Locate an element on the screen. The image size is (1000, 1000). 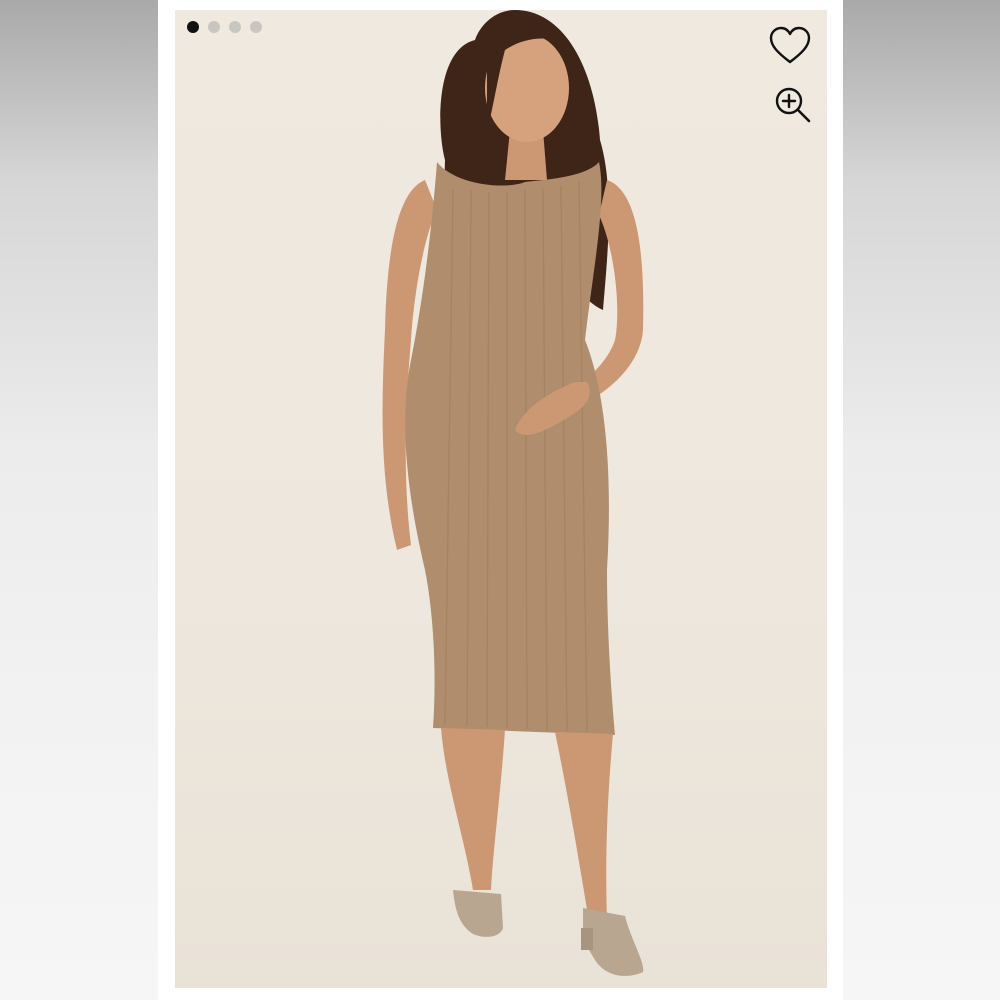
heart-outline-icon is located at coordinates (790, 45).